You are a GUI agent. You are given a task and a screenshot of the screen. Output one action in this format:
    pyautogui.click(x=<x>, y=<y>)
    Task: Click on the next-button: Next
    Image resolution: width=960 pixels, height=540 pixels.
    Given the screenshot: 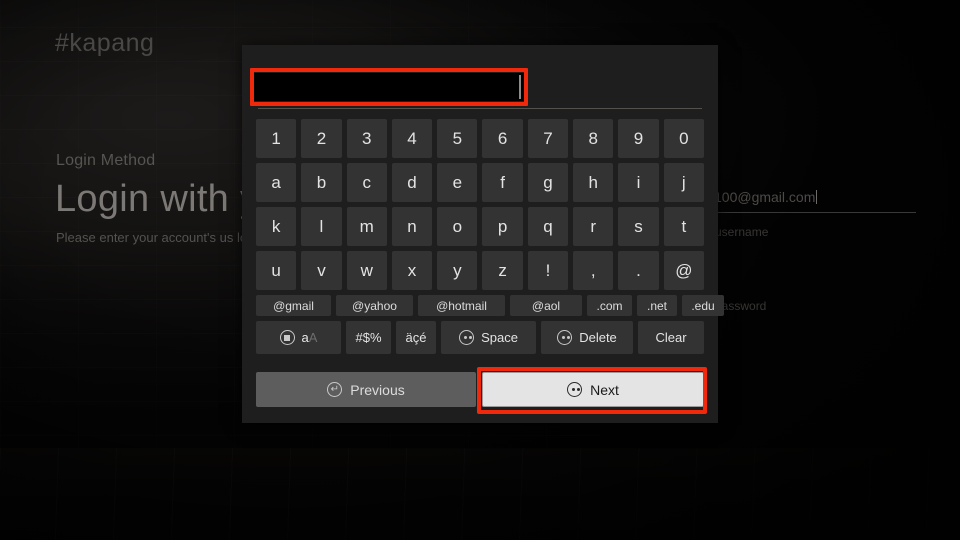 What is the action you would take?
    pyautogui.click(x=593, y=389)
    